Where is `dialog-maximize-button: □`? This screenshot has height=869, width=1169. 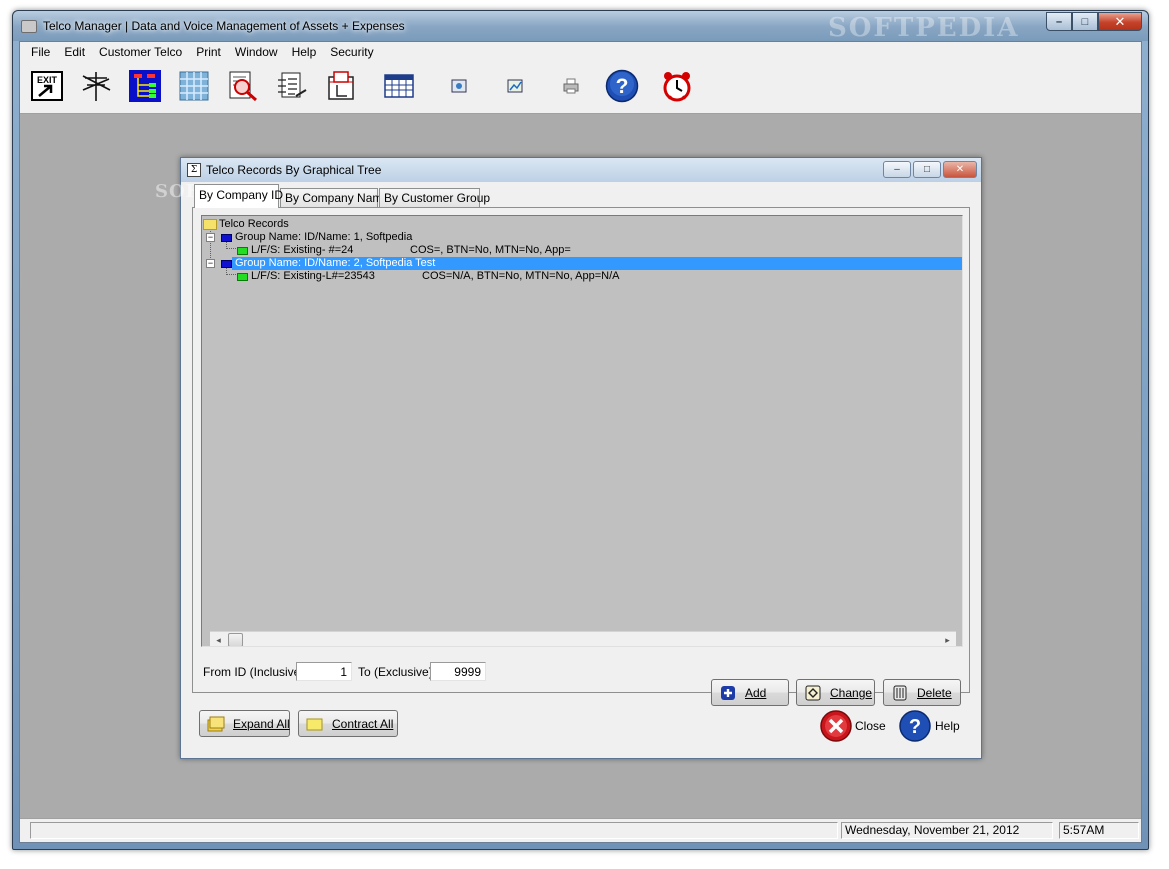 dialog-maximize-button: □ is located at coordinates (927, 169).